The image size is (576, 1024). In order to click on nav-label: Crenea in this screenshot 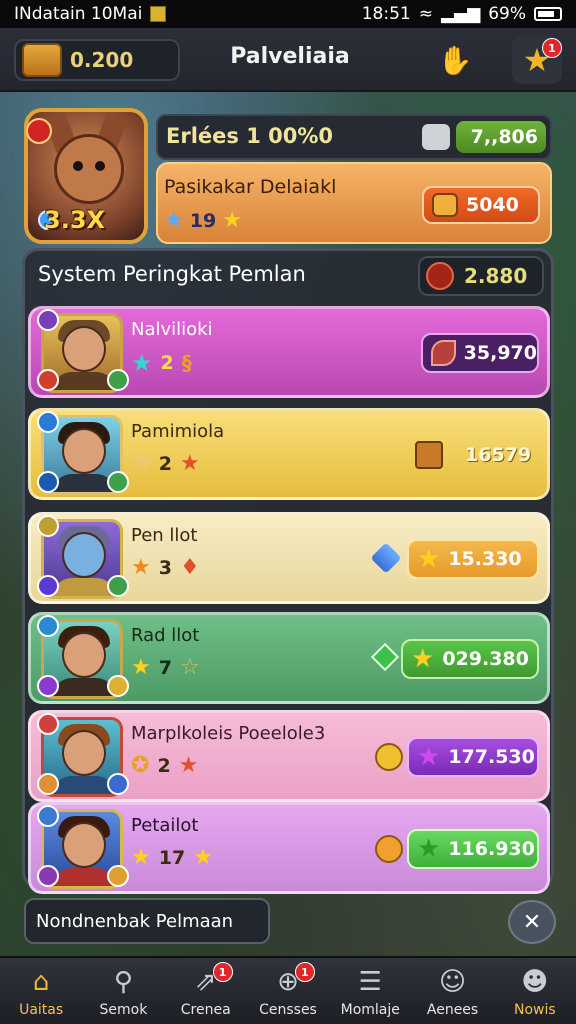, I will do `click(205, 1010)`.